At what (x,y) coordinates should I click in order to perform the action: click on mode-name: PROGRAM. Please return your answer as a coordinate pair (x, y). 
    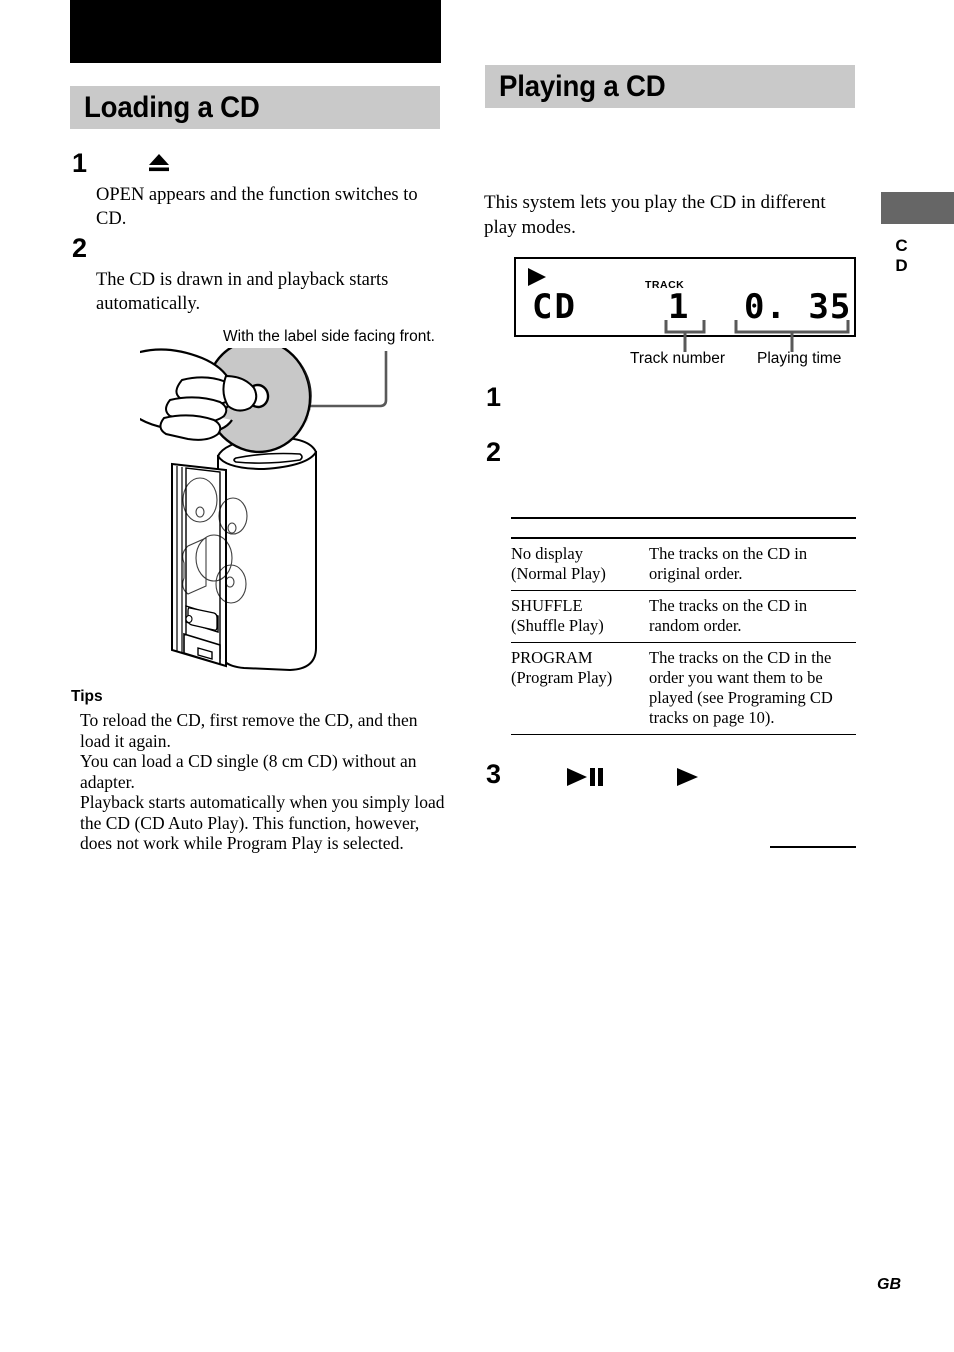
    Looking at the image, I should click on (552, 657).